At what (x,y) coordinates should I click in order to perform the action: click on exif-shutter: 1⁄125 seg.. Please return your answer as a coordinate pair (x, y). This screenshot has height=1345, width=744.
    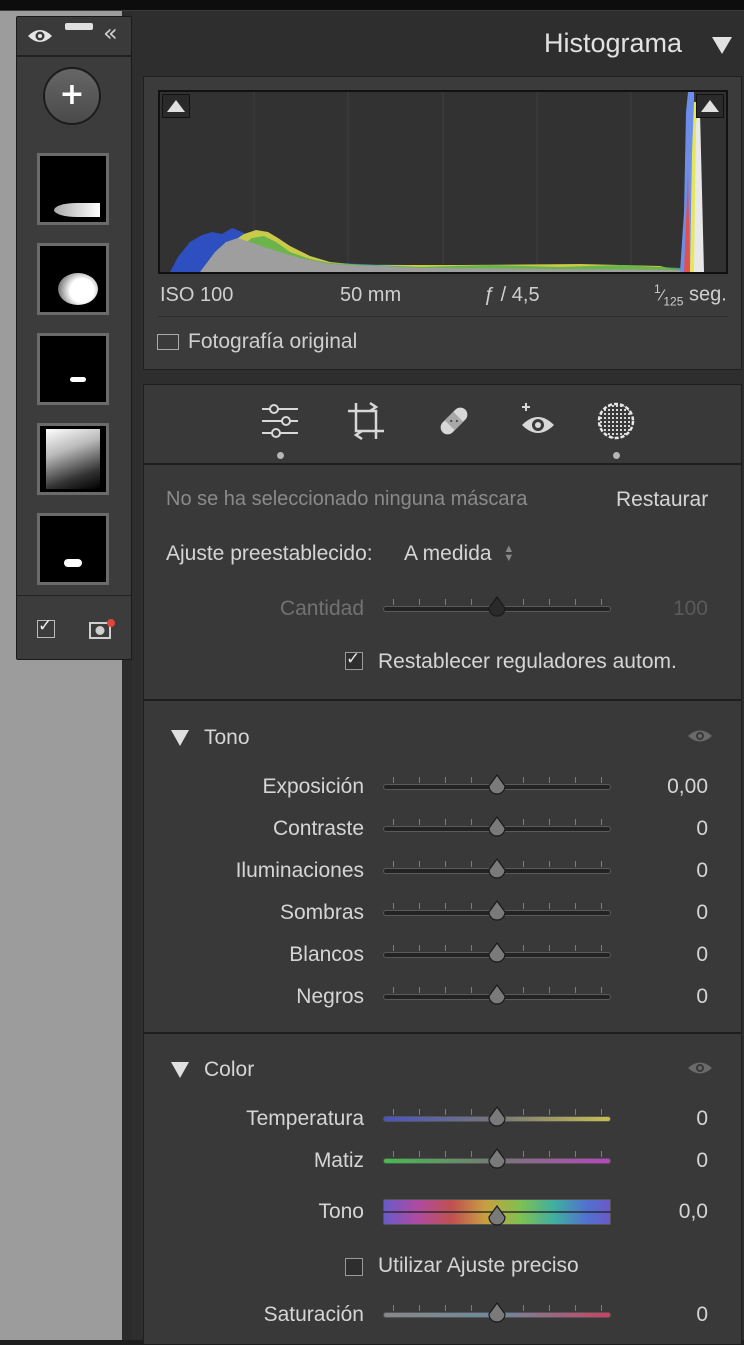
    Looking at the image, I should click on (690, 295).